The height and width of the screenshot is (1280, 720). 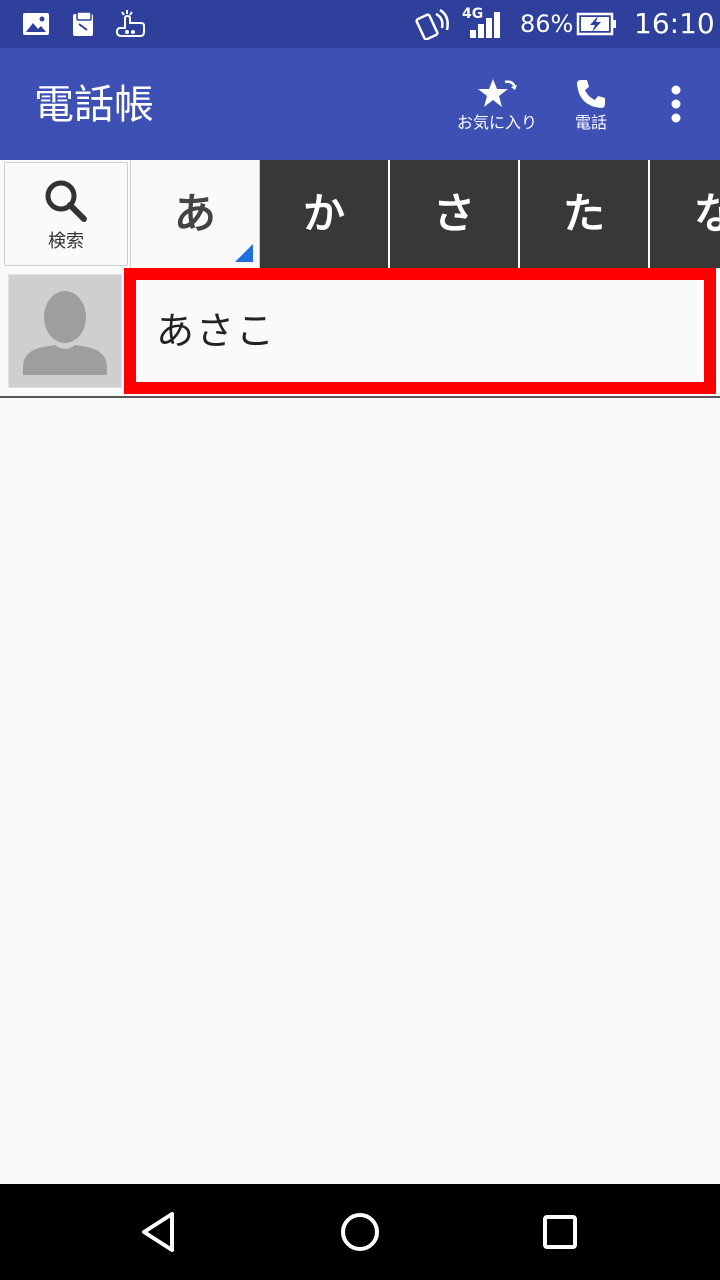 I want to click on more-options-icon, so click(x=676, y=104).